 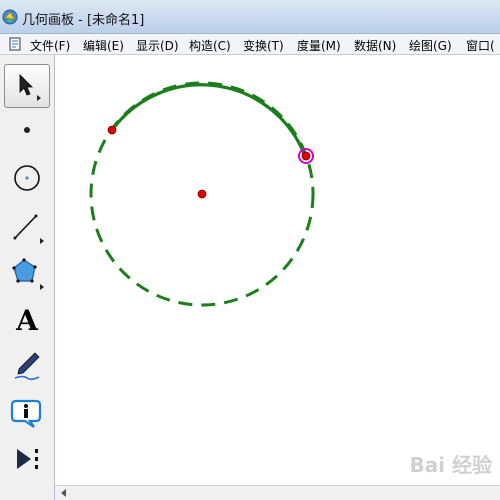 What do you see at coordinates (306, 156) in the screenshot?
I see `arc-endpoint-right` at bounding box center [306, 156].